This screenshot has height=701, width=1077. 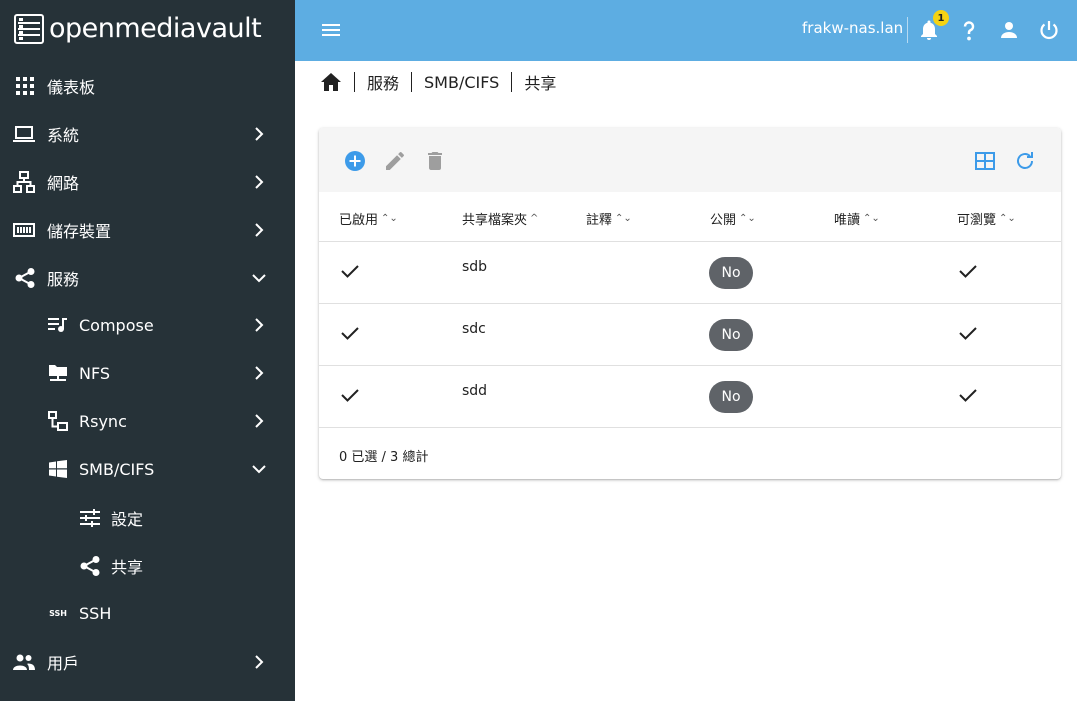 I want to click on users-icon, so click(x=24, y=662).